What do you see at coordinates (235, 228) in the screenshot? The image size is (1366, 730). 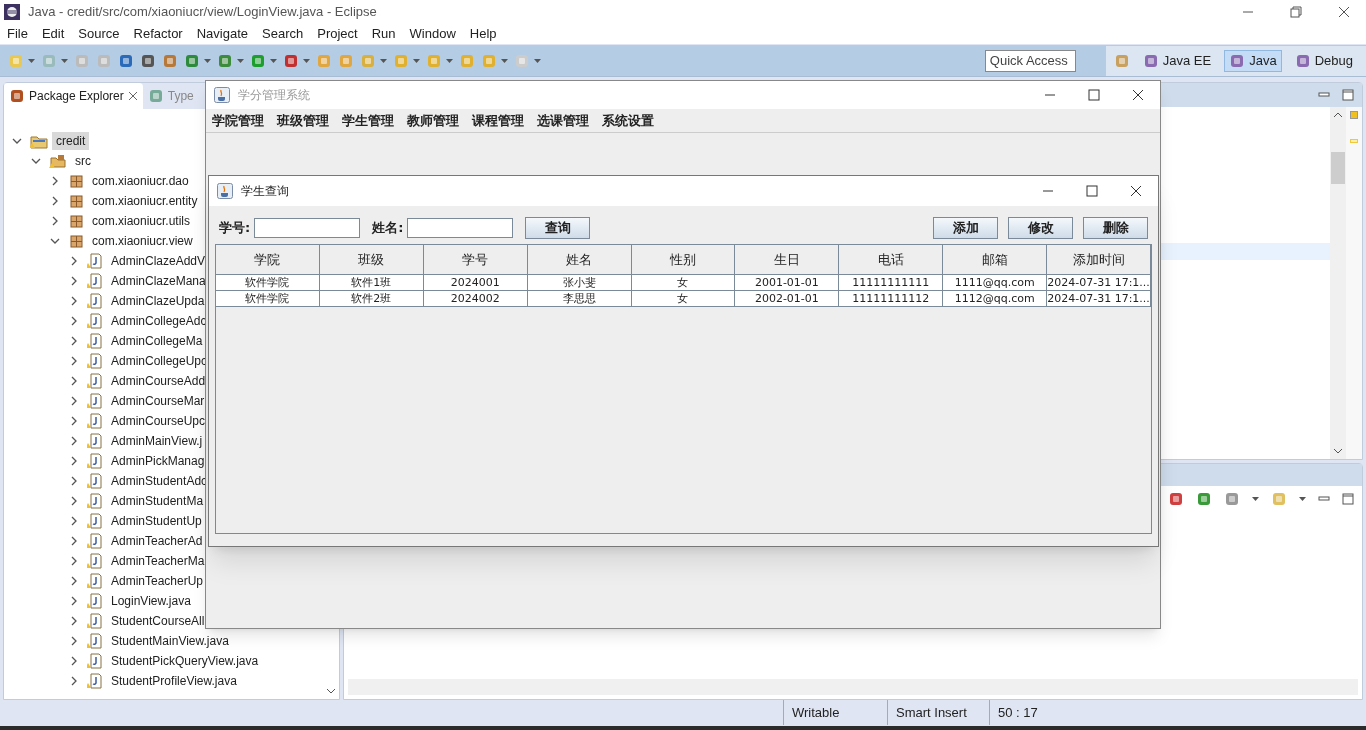 I see `field-label: 学号:` at bounding box center [235, 228].